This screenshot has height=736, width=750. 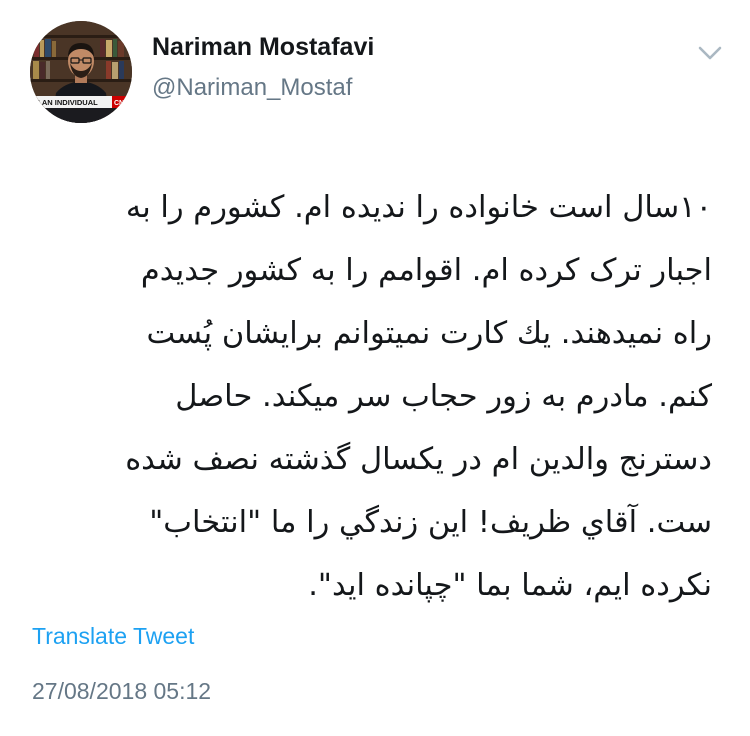 What do you see at coordinates (443, 396) in the screenshot?
I see `tweet-text-line: کنم. مادرم به زور حجاب سر ميکند. حاصل` at bounding box center [443, 396].